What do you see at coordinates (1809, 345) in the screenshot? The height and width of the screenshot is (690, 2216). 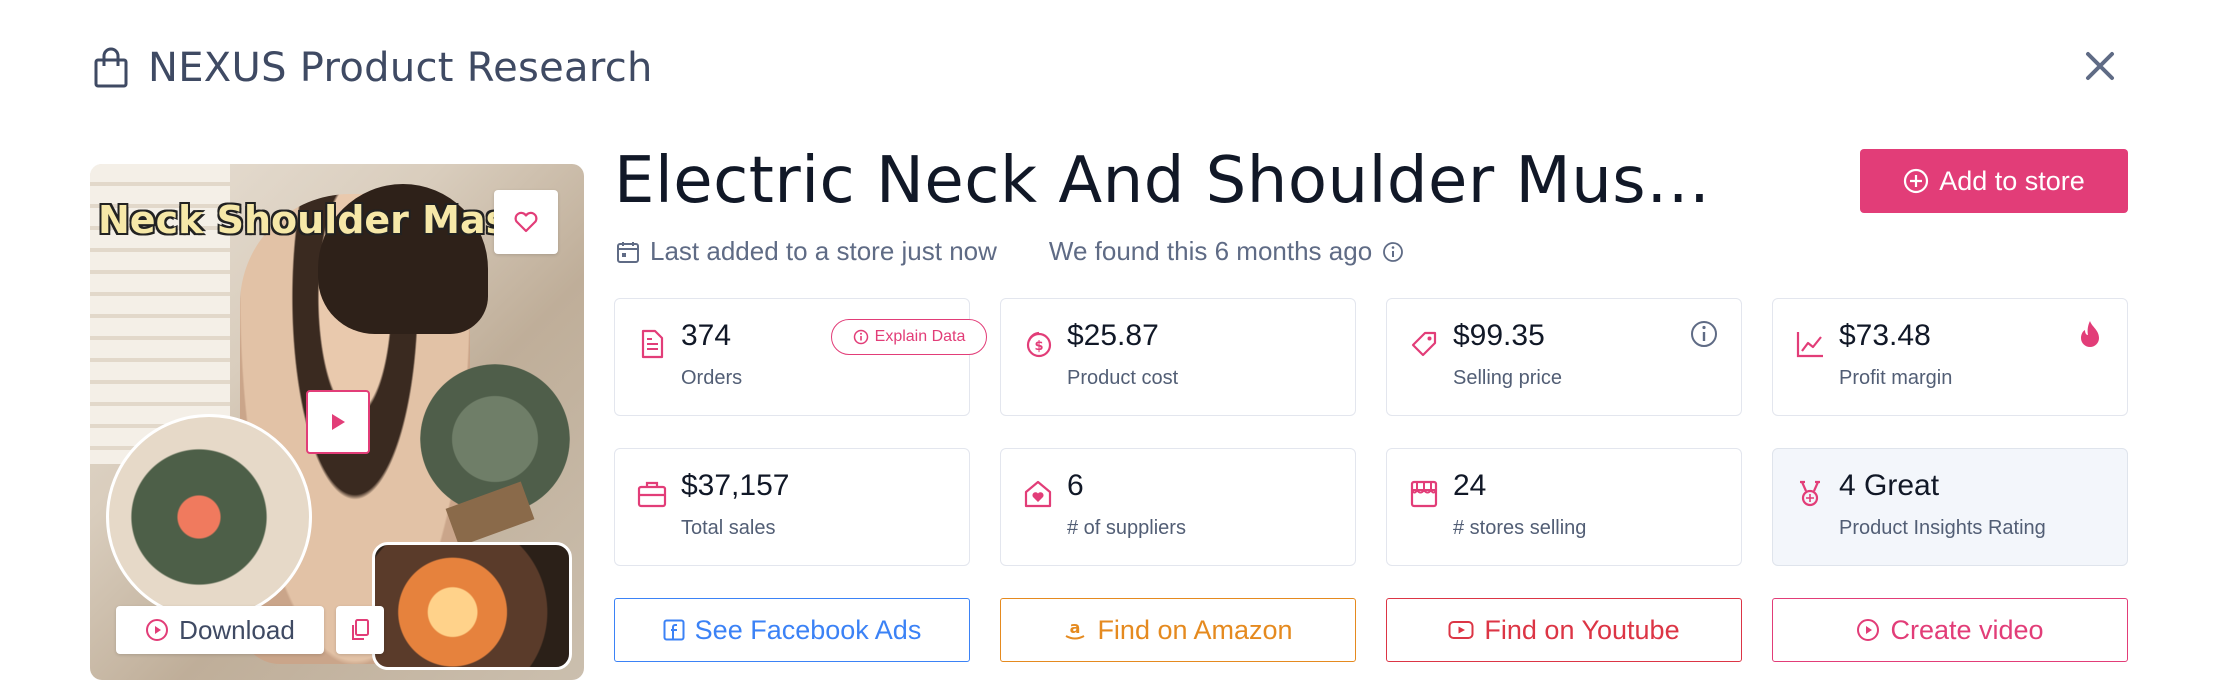 I see `line-chart-icon` at bounding box center [1809, 345].